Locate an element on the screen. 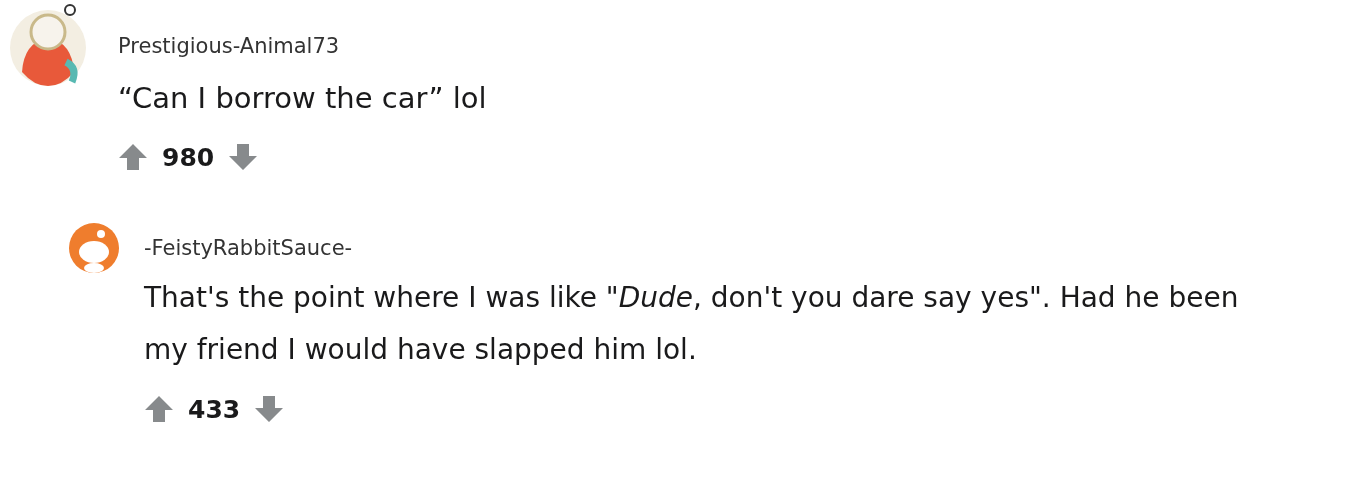 This screenshot has height=498, width=1356. comment-text: That's the point where I was like "Dude, don't you dare say yes". Had he been my friend I would have slapped him lol. is located at coordinates (692, 324).